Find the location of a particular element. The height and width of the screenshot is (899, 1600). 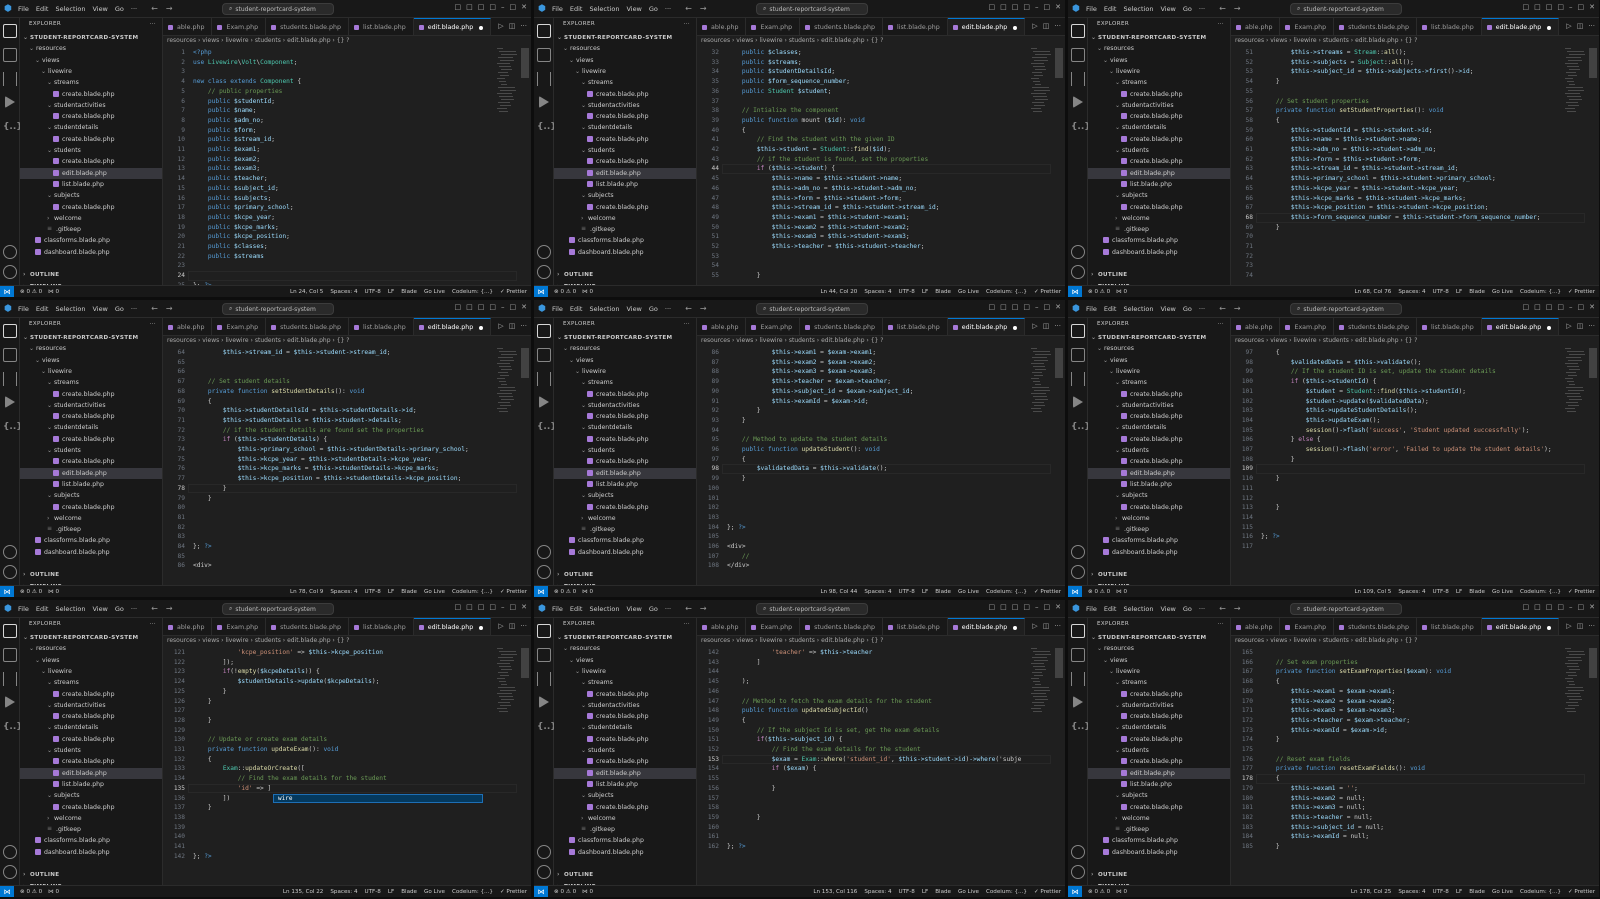

explorer-icon is located at coordinates (10, 31).